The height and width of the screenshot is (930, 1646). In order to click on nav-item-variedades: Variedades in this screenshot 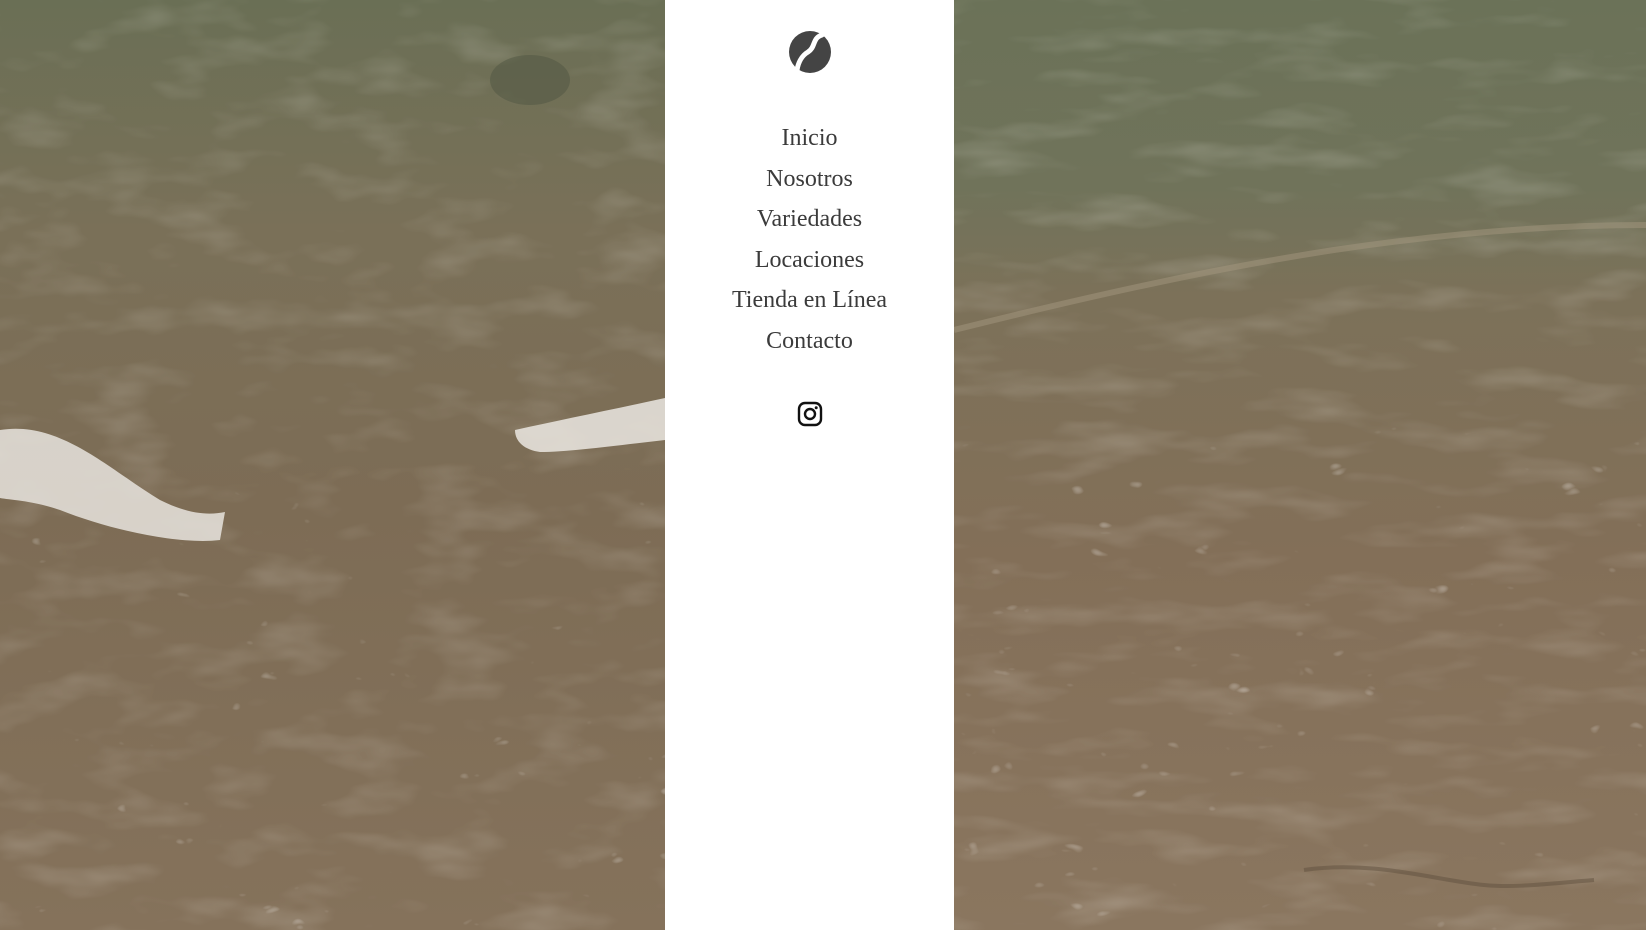, I will do `click(809, 219)`.